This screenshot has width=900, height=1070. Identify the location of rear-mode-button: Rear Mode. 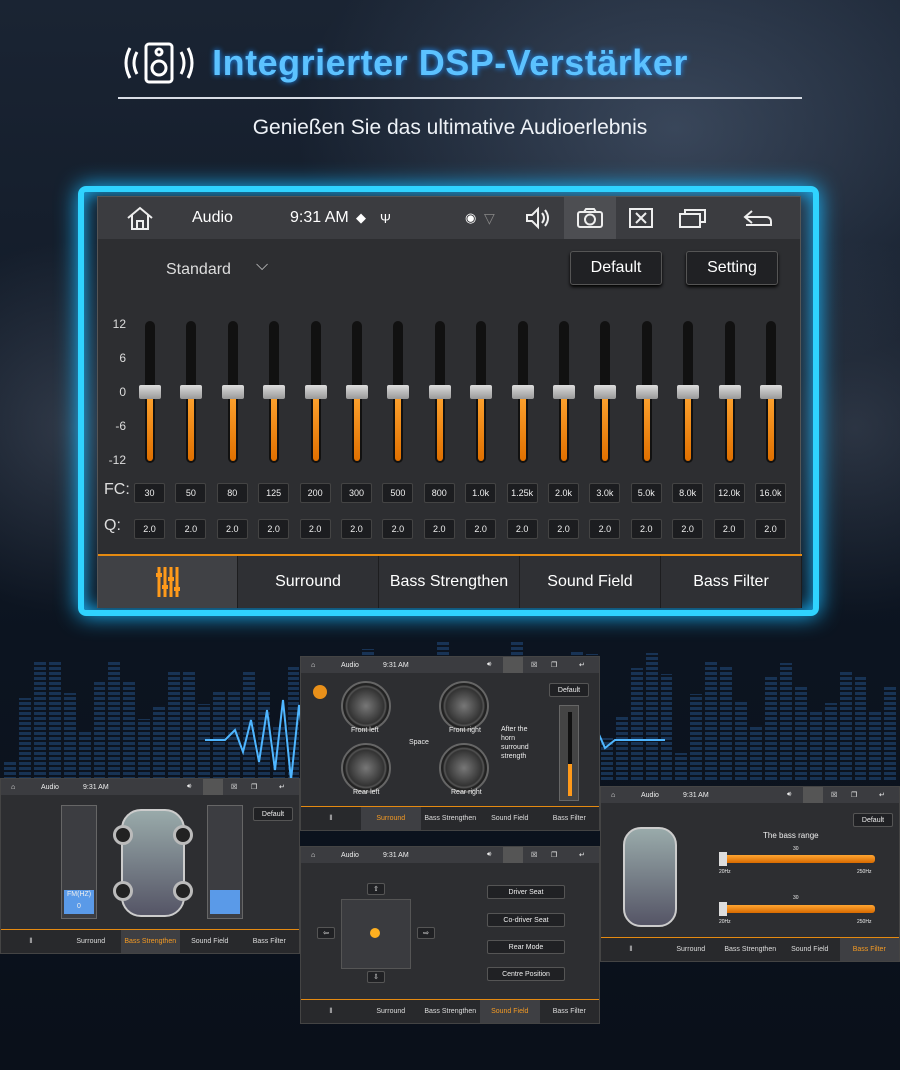
(526, 947).